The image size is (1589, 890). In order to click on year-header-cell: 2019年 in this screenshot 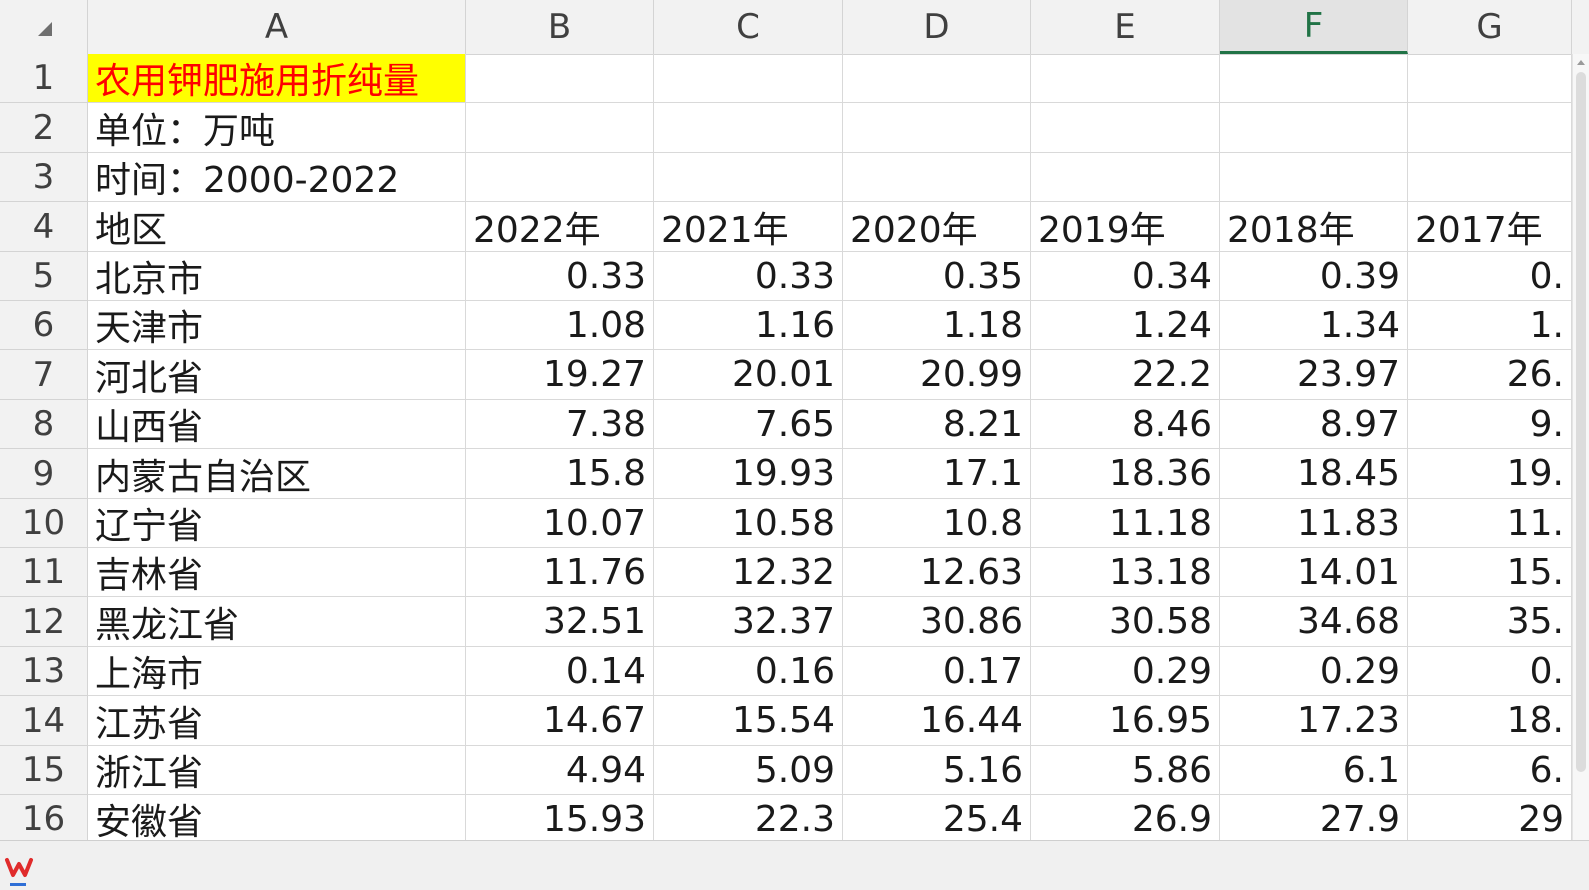, I will do `click(1125, 227)`.